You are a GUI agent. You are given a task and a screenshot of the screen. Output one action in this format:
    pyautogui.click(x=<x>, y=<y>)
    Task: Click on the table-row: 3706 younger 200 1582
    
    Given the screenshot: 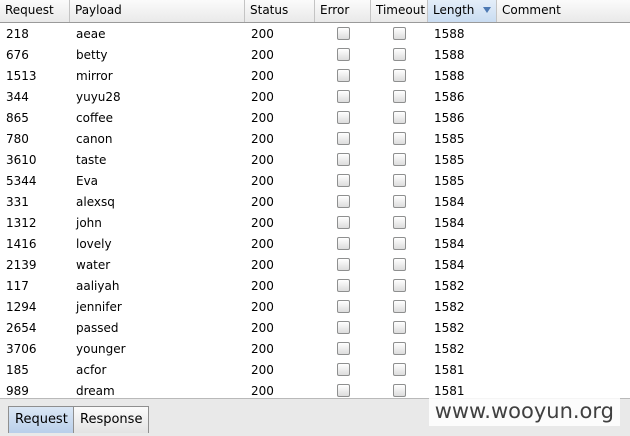 What is the action you would take?
    pyautogui.click(x=315, y=349)
    